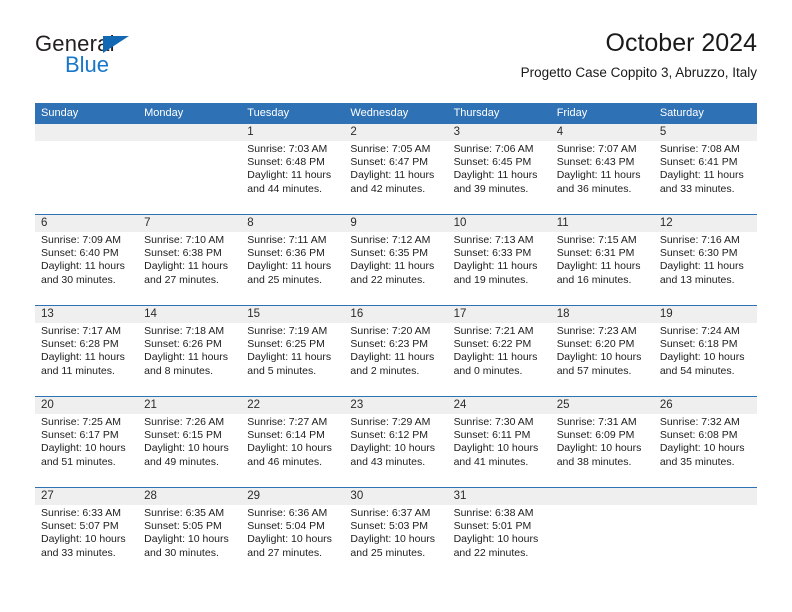 The image size is (792, 612). I want to click on day-number: 20, so click(47, 405).